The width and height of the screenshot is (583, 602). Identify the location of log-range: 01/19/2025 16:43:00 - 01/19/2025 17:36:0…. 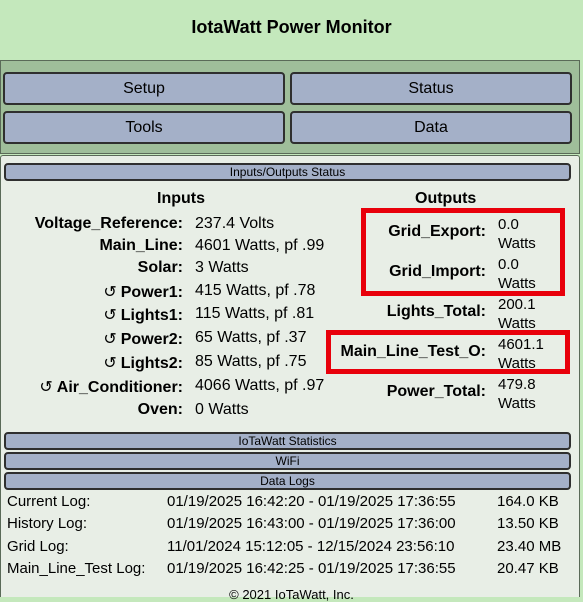
(311, 523).